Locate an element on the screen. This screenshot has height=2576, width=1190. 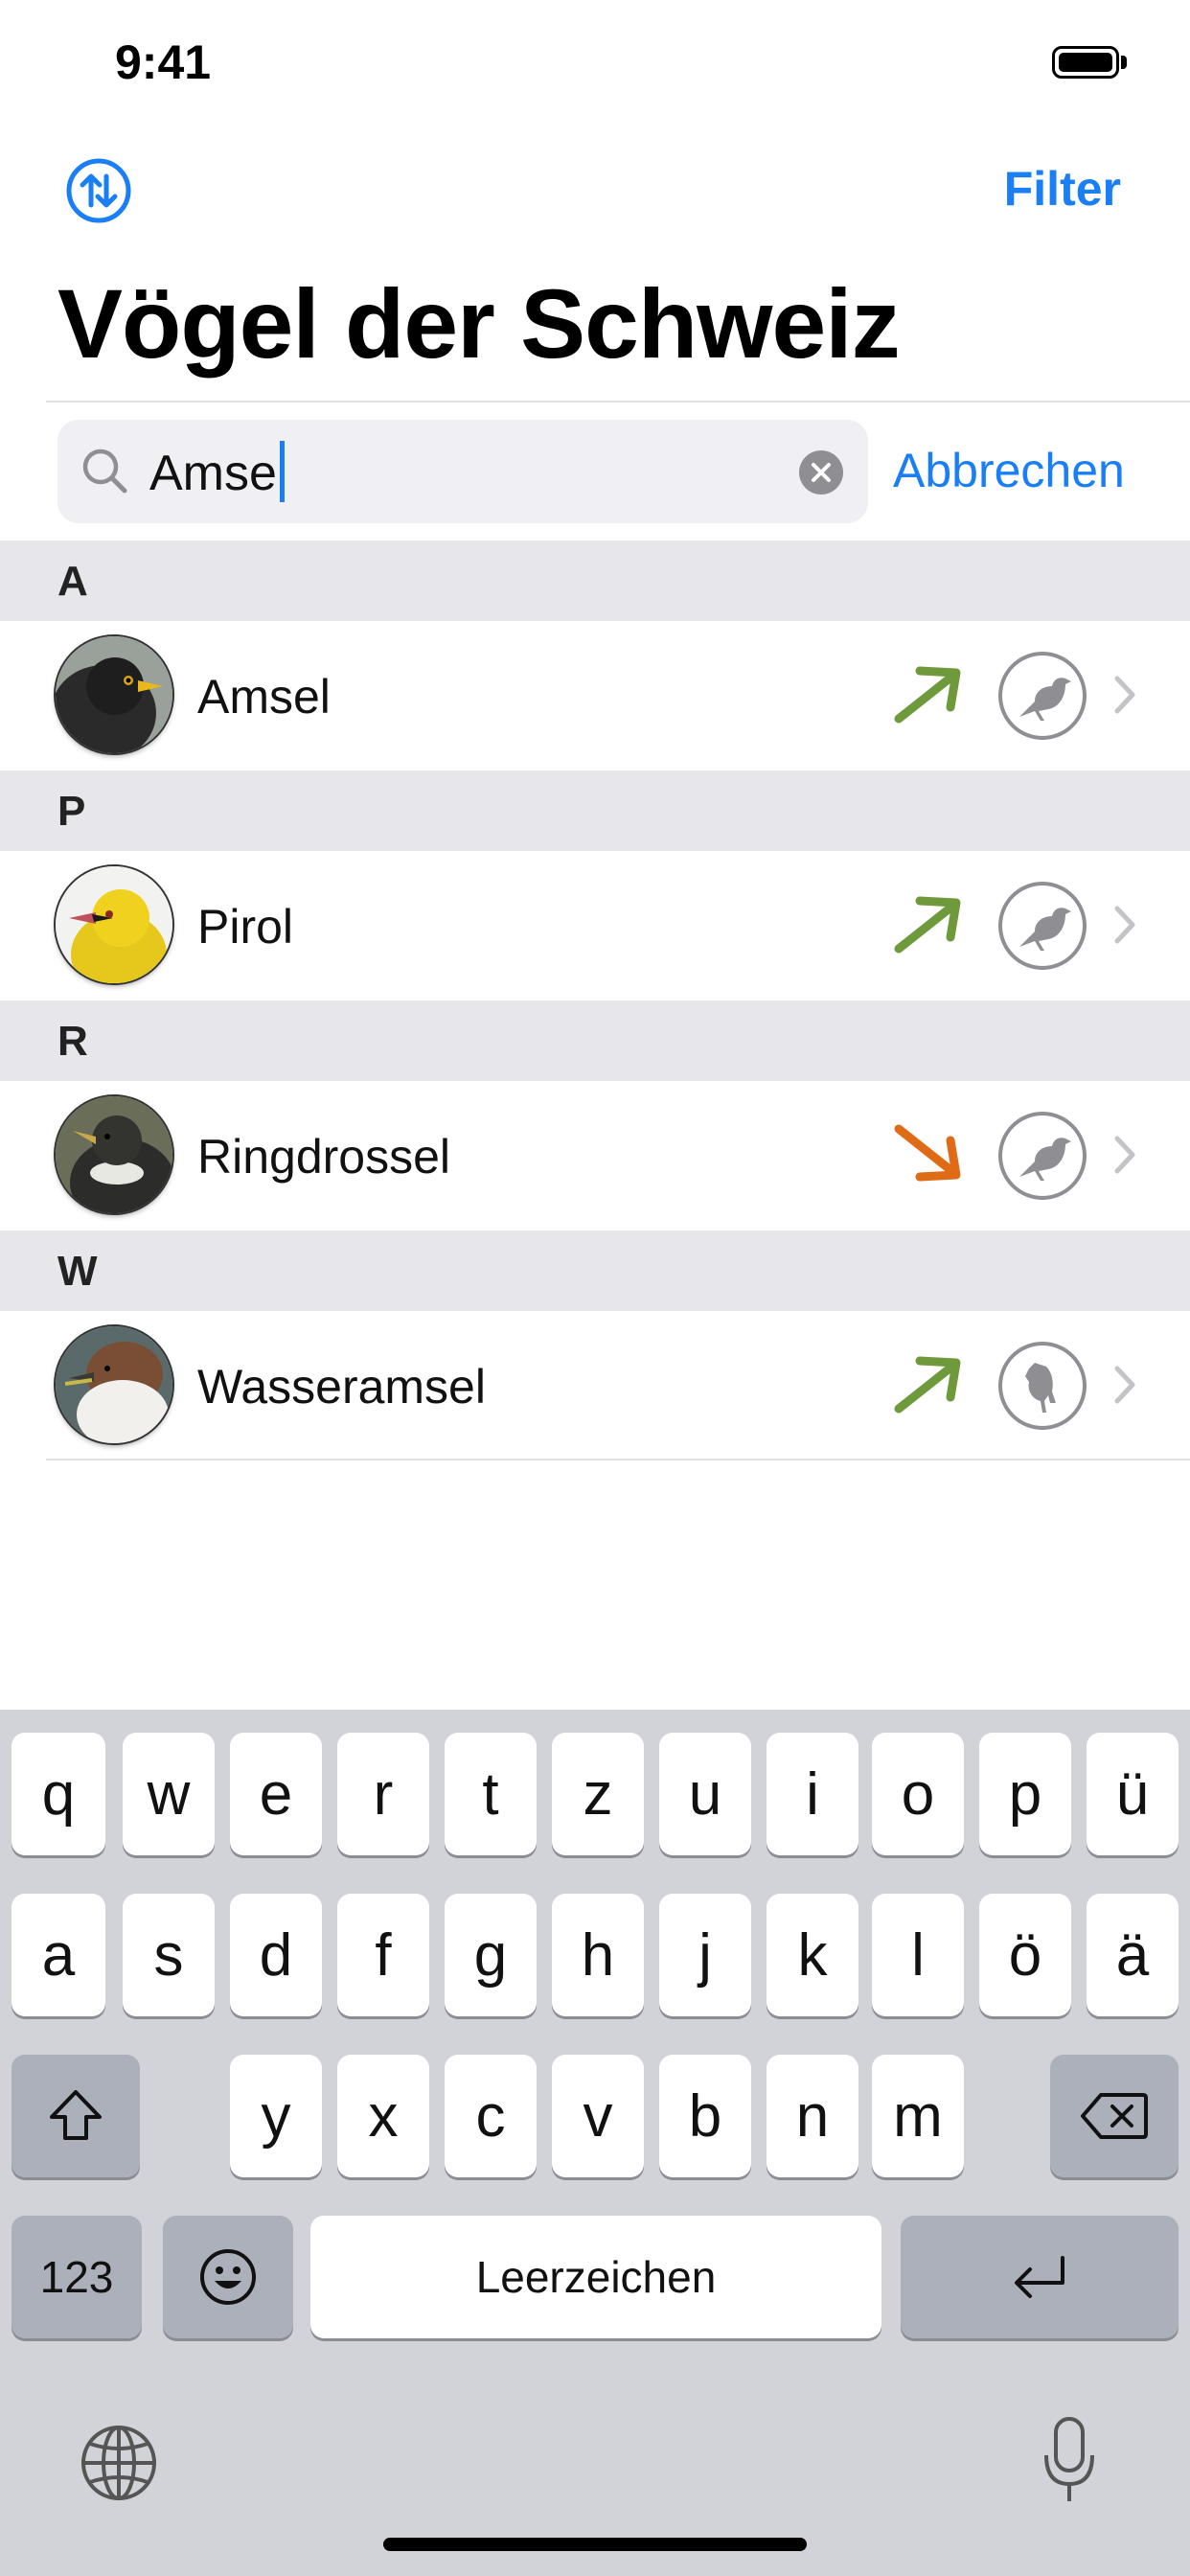
section-letter: P is located at coordinates (72, 811).